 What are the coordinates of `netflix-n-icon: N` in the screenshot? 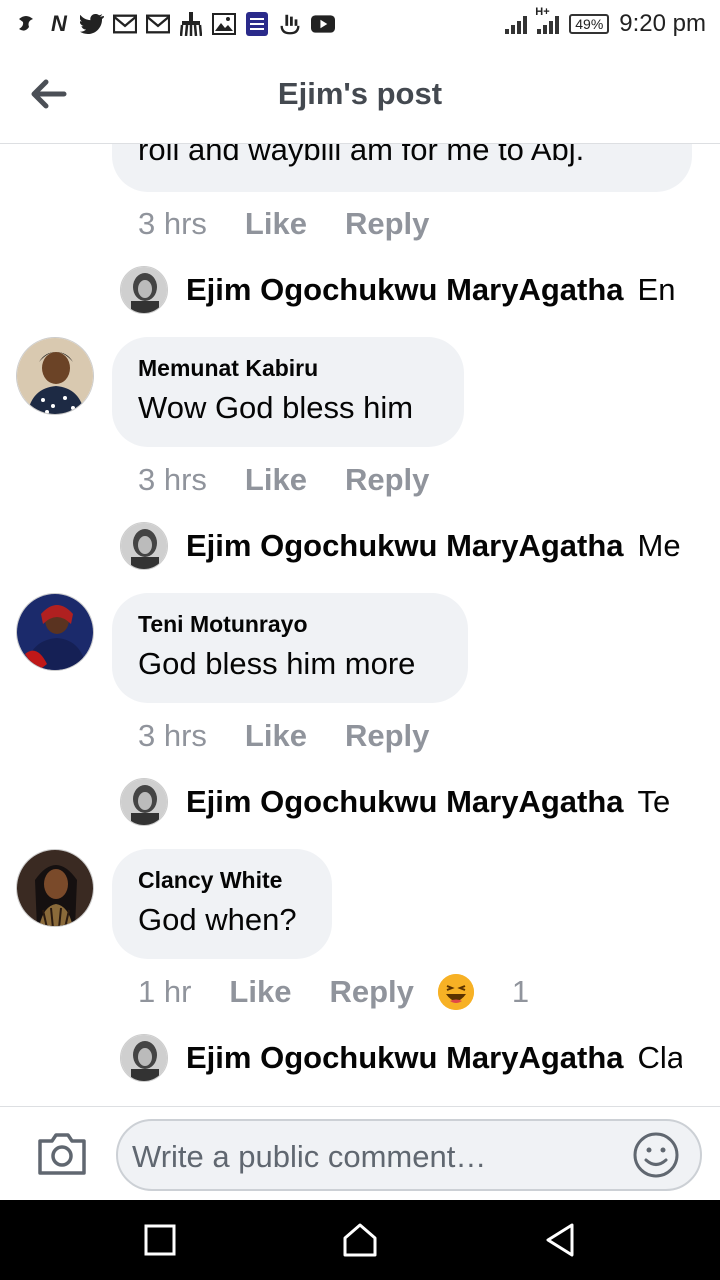 It's located at (59, 23).